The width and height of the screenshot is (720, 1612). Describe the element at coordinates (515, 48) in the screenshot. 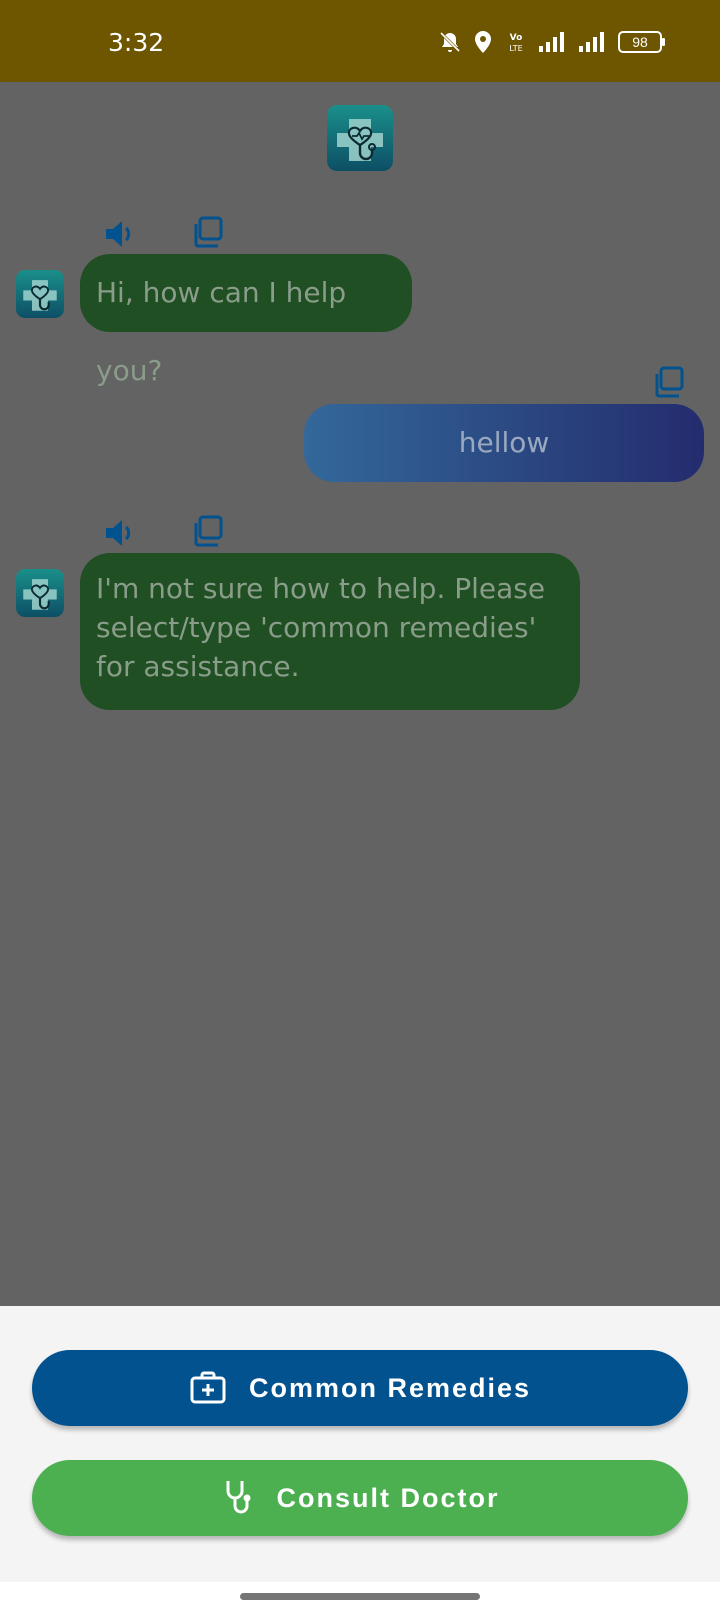

I see `svg-text: LTE` at that location.